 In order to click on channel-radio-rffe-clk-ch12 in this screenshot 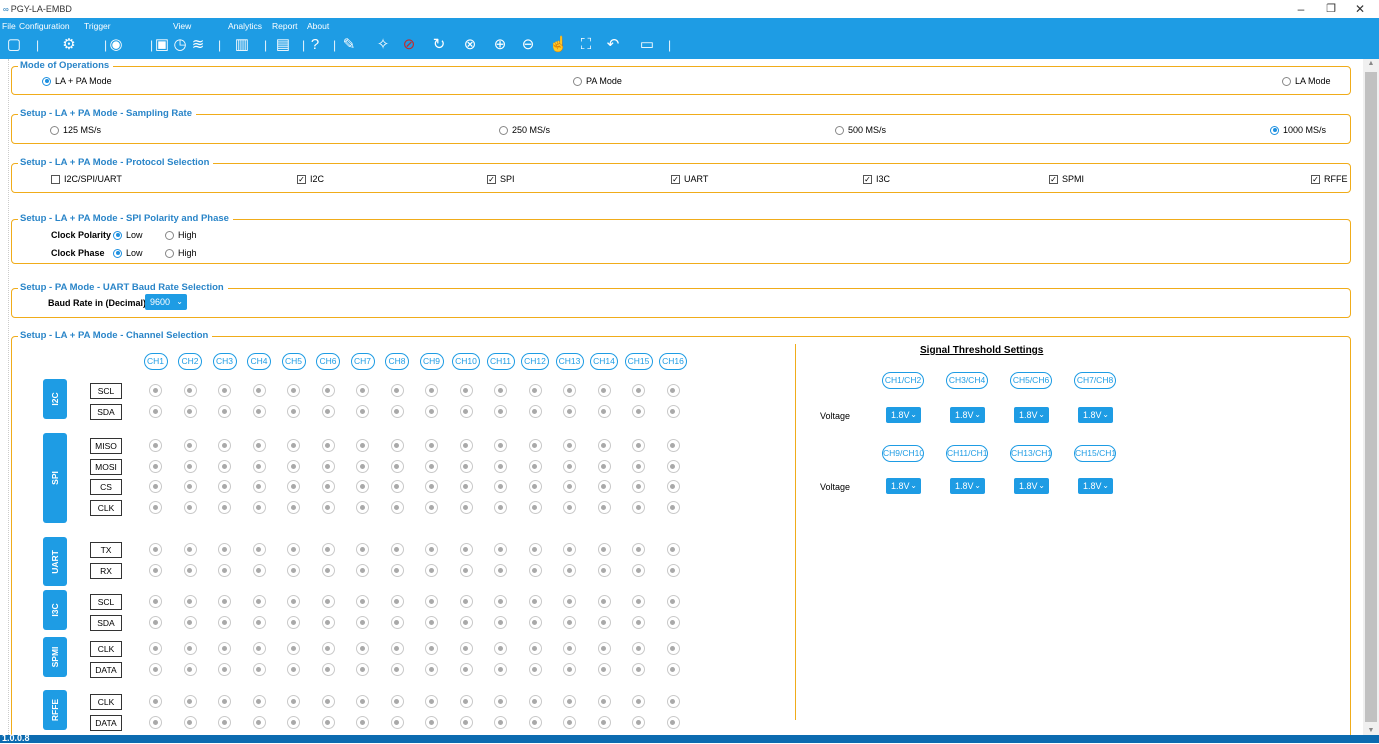, I will do `click(535, 701)`.